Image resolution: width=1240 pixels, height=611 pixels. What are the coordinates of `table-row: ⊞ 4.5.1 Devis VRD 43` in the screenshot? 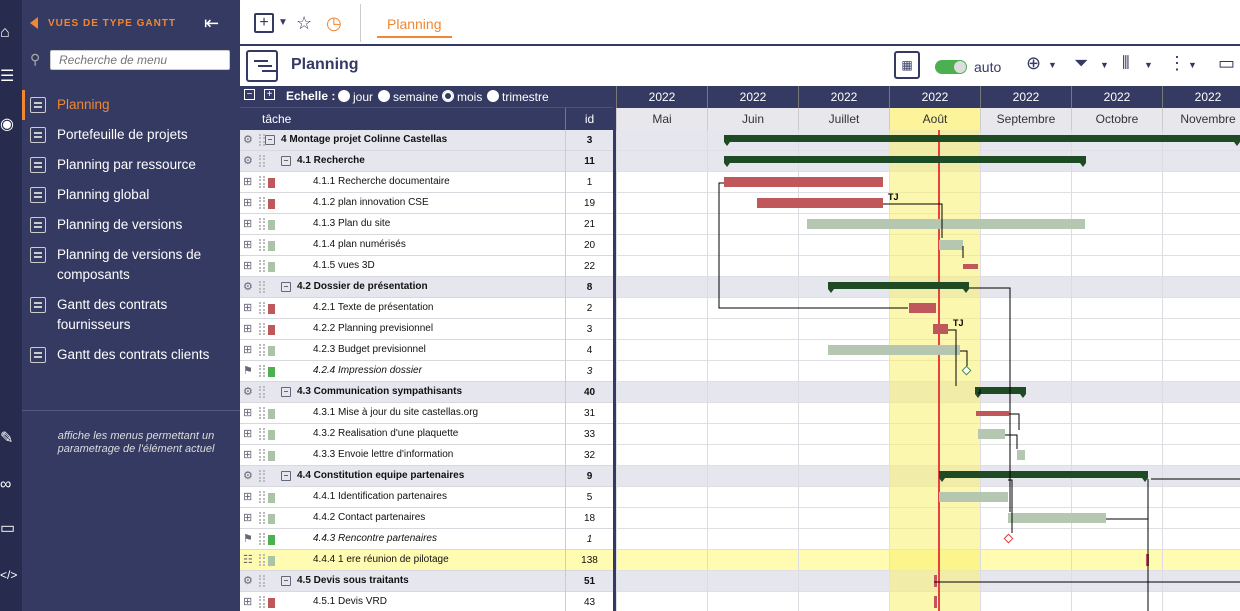 It's located at (426, 601).